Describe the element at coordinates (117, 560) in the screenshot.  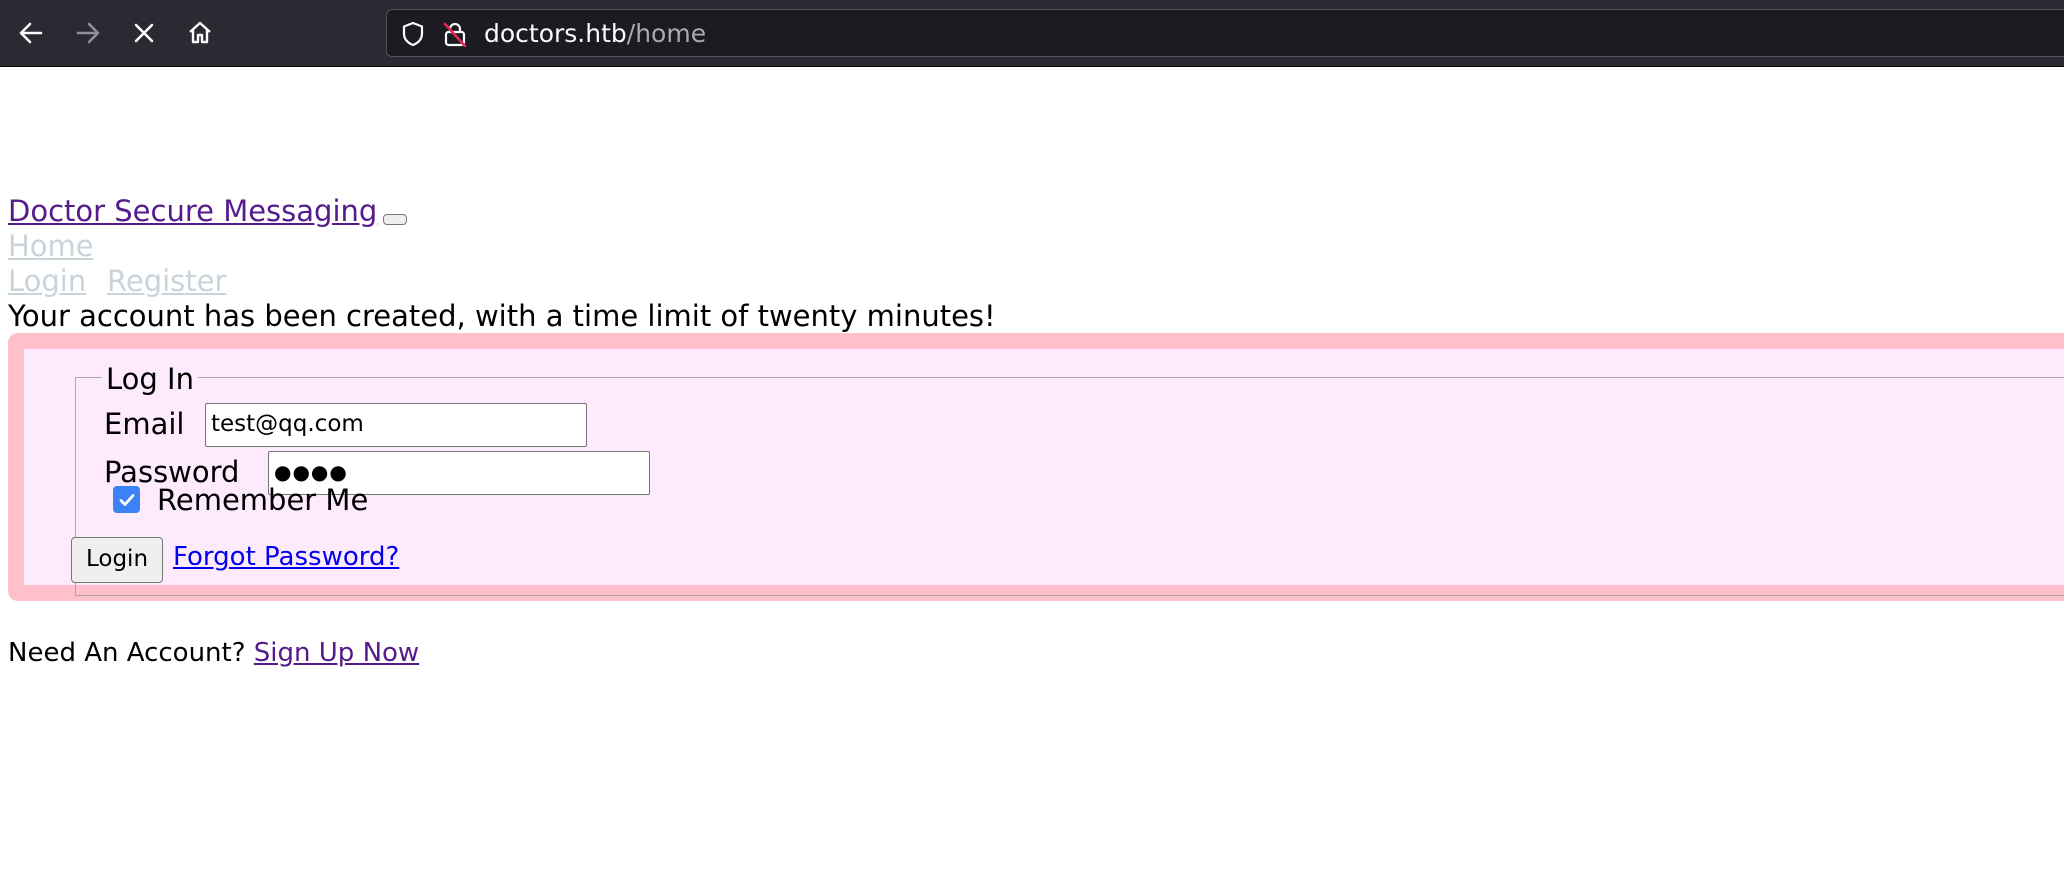
I see `login-button: Login` at that location.